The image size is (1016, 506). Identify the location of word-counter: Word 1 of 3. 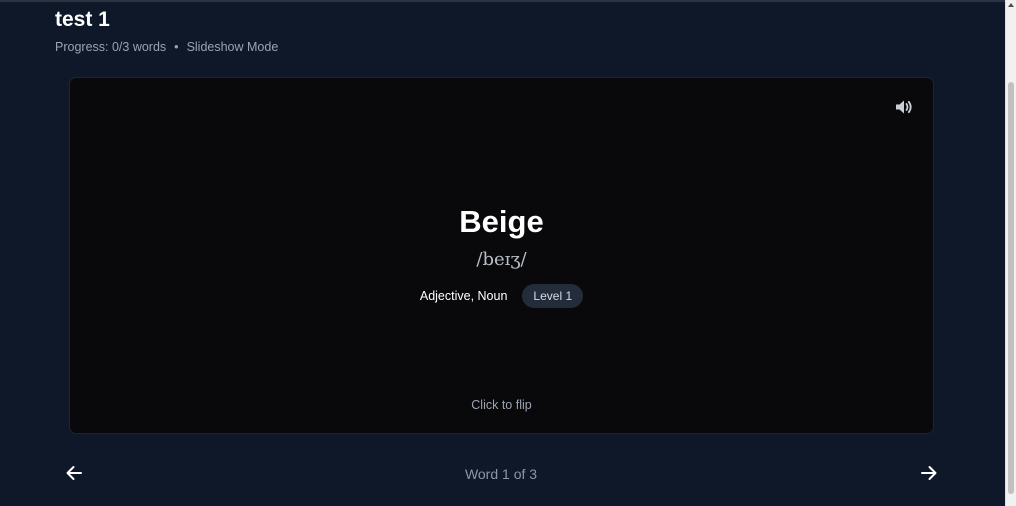
(501, 474).